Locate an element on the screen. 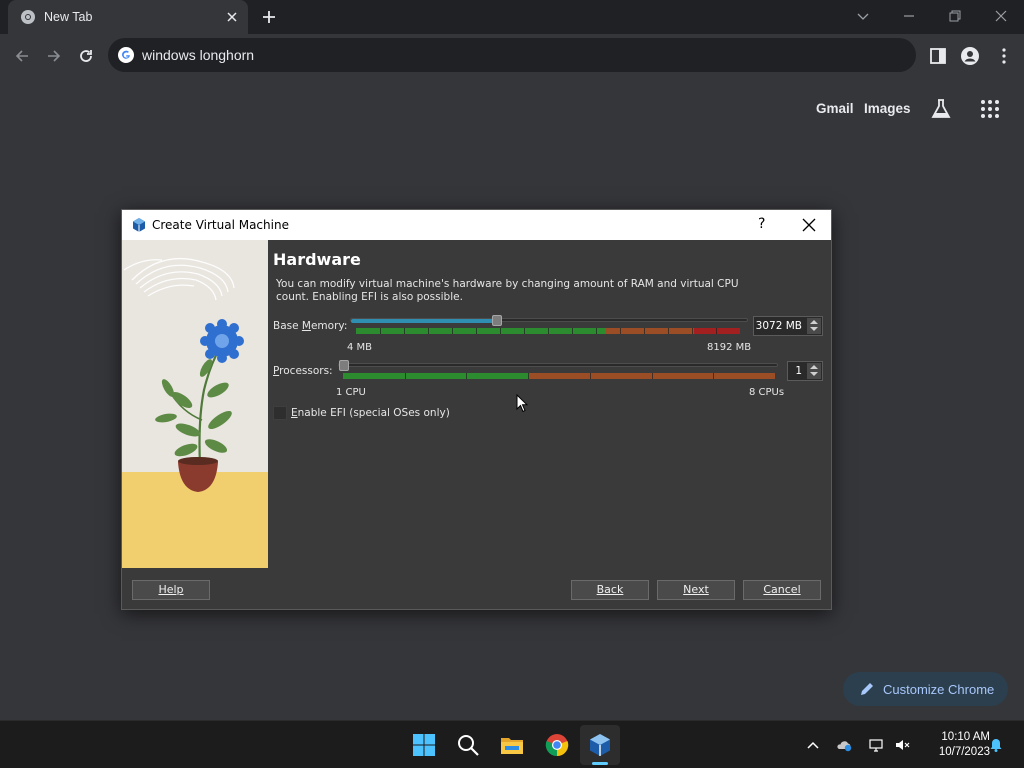 The image size is (1024, 768). customize-chrome-button: Customize Chrome is located at coordinates (925, 689).